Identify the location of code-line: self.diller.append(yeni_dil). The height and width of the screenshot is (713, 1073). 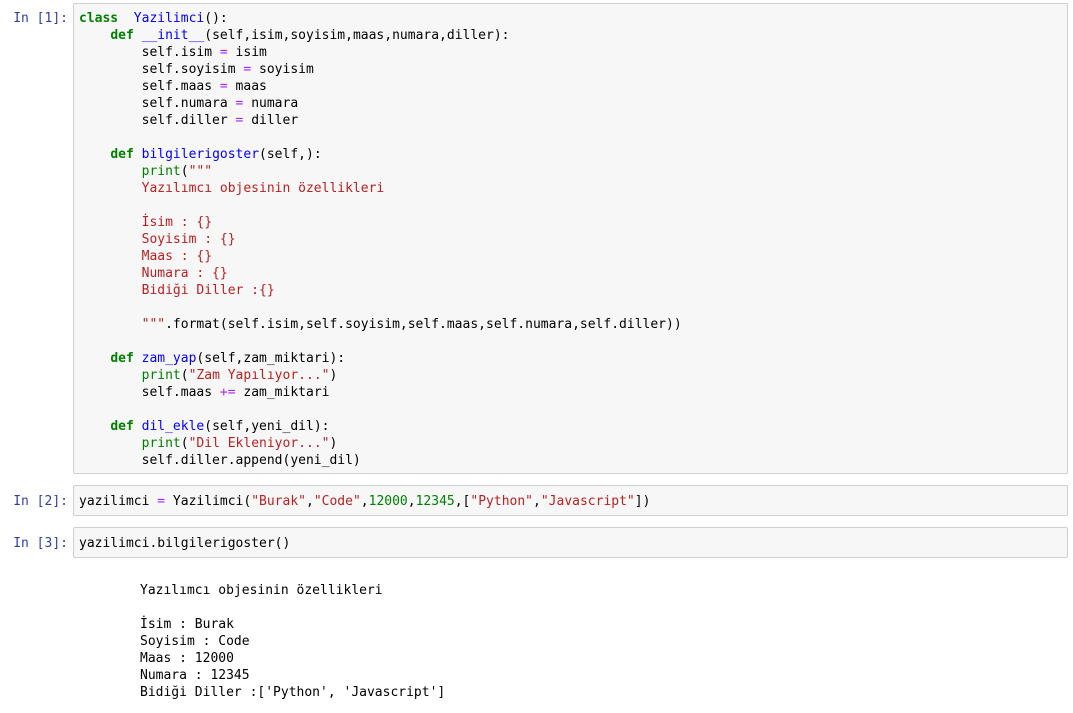
(573, 460).